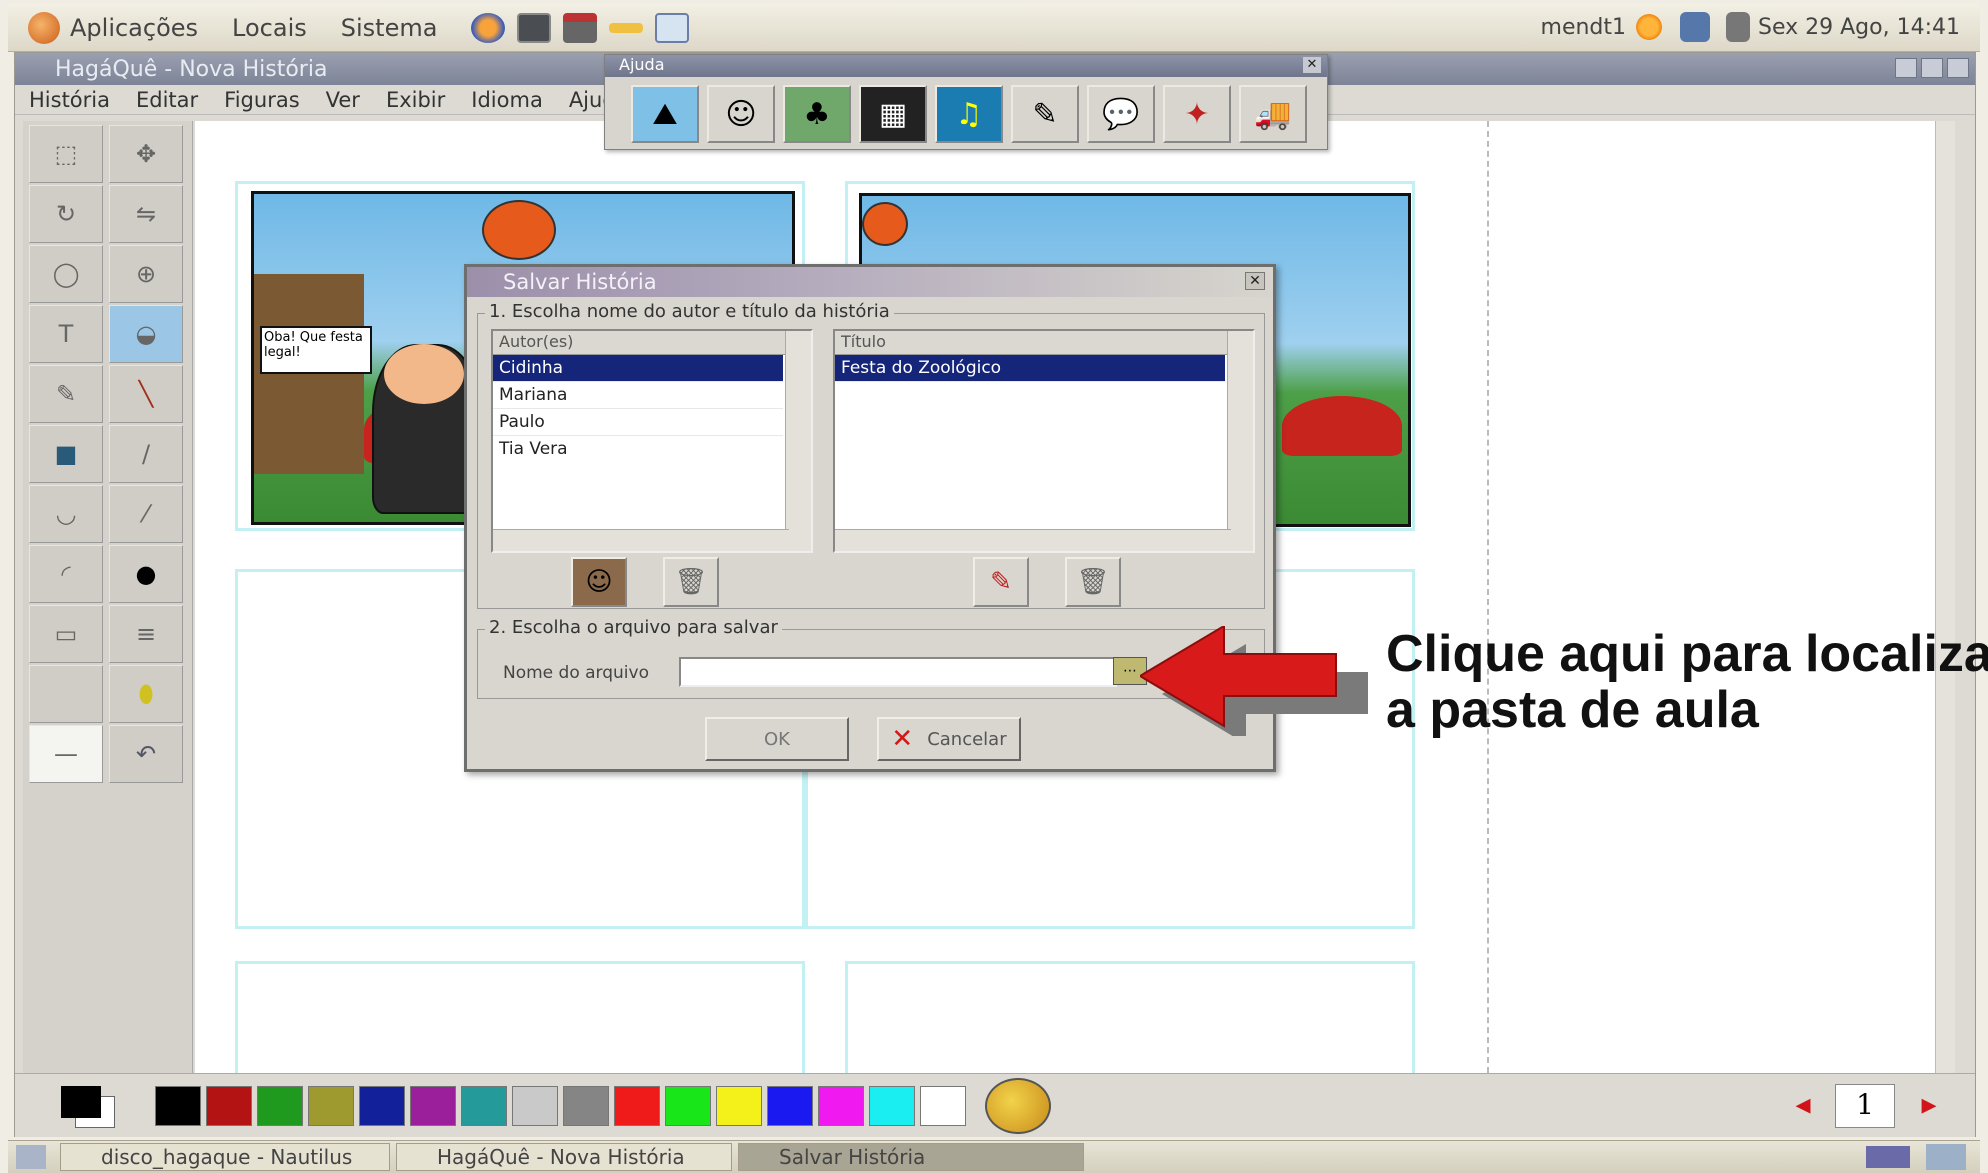  I want to click on task-save-dialog: Salvar História, so click(911, 1157).